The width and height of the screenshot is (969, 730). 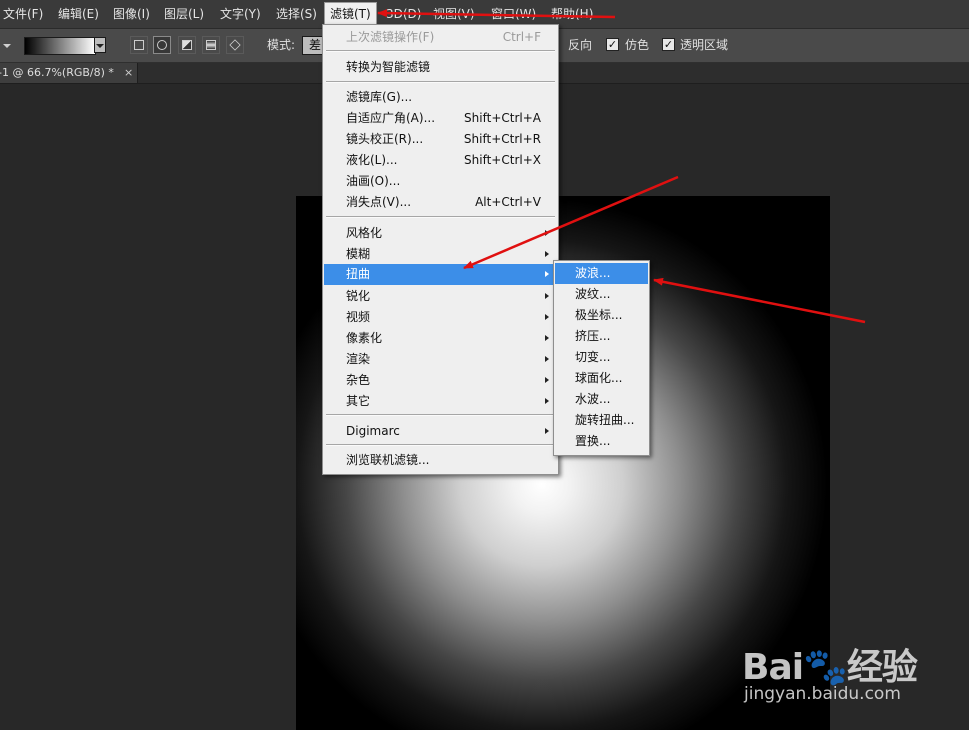 What do you see at coordinates (240, 14) in the screenshot?
I see `menu-type: 文字(Y)` at bounding box center [240, 14].